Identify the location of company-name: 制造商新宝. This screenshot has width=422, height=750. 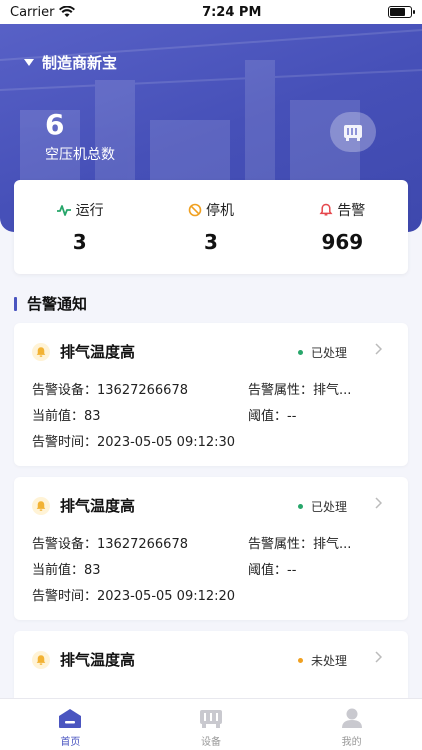
(80, 63).